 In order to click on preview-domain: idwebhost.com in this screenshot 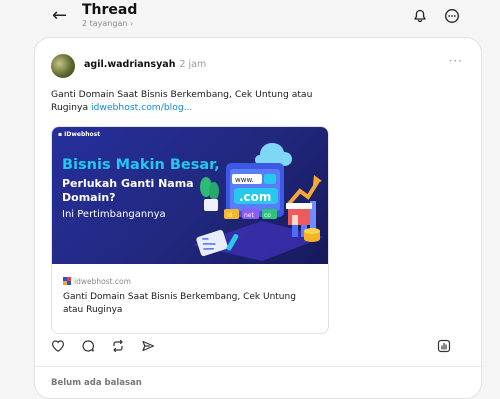, I will do `click(102, 281)`.